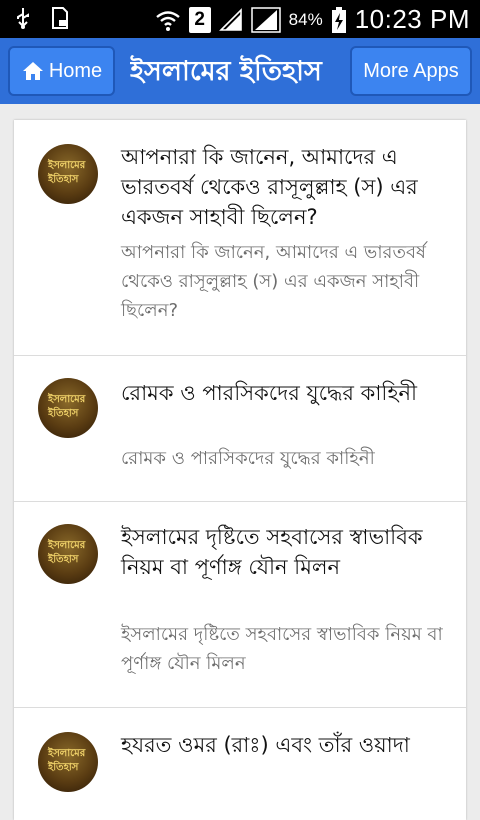  Describe the element at coordinates (305, 19) in the screenshot. I see `battery-percent: 84%` at that location.